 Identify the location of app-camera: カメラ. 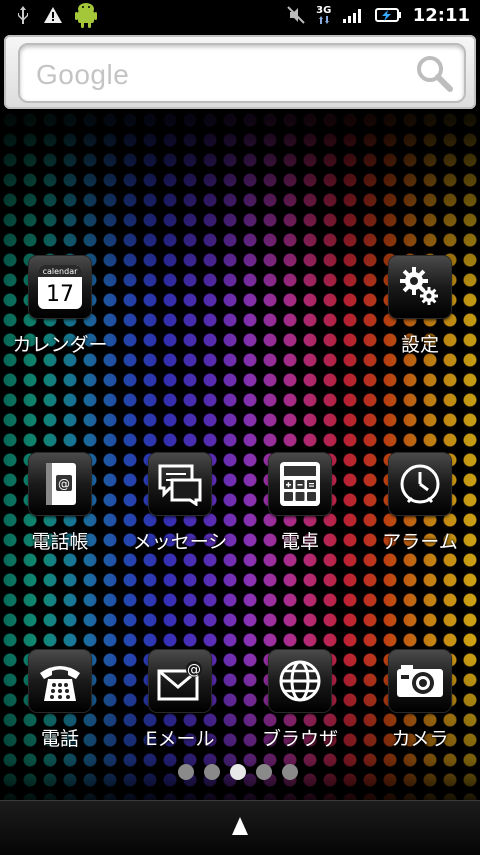
(420, 700).